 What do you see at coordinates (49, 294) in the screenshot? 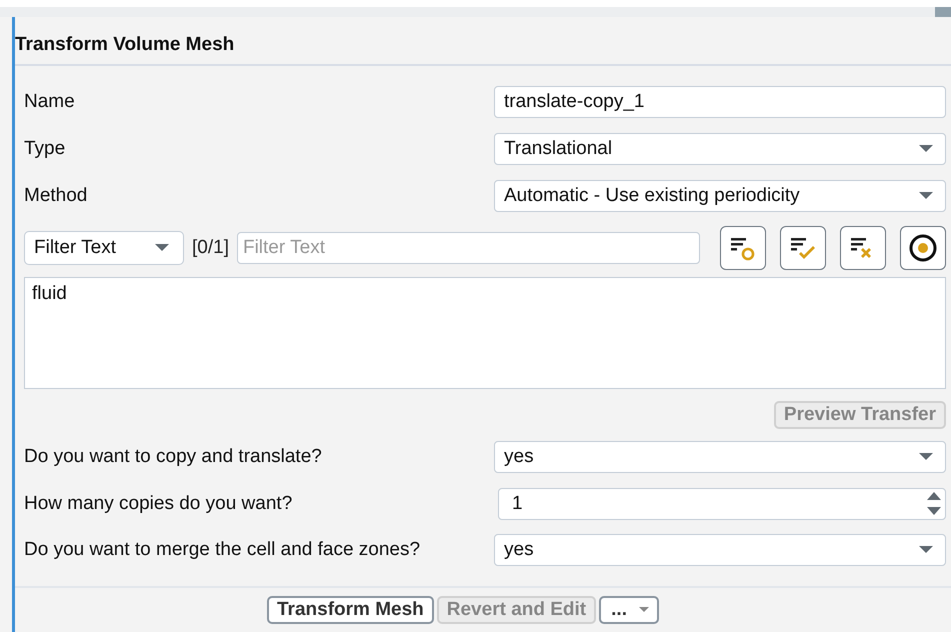
I see `list-item: fluid` at bounding box center [49, 294].